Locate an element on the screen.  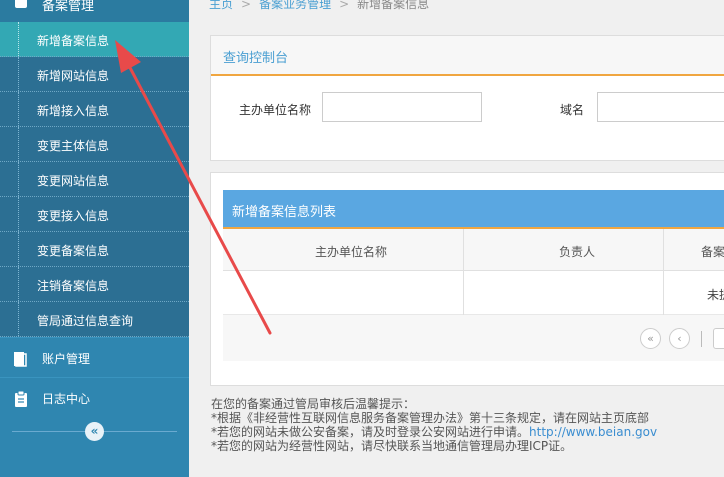
tips-heading: 在您的备案通过管局审核后温馨提示： is located at coordinates (313, 404).